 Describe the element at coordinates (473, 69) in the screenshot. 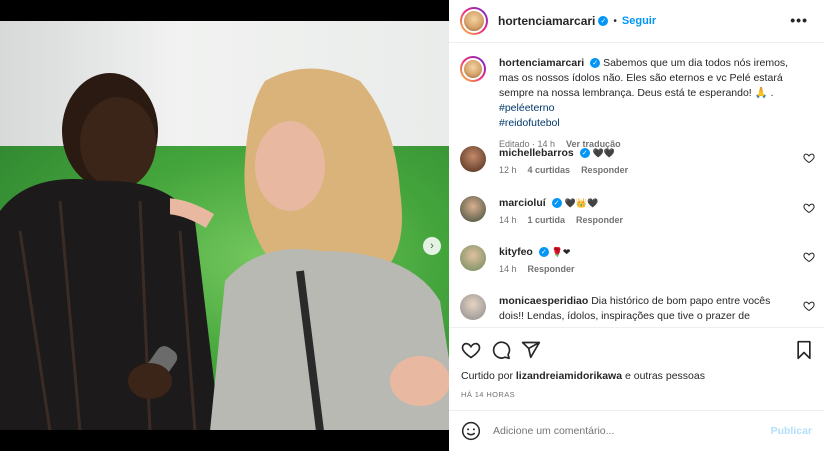

I see `caption-avatar` at that location.